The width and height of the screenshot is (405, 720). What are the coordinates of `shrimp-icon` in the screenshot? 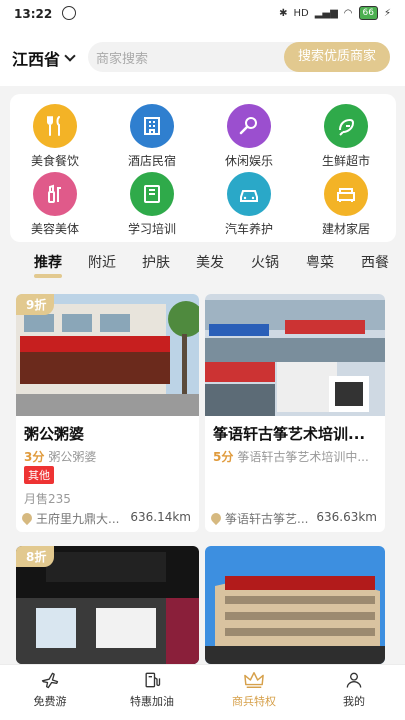 It's located at (346, 126).